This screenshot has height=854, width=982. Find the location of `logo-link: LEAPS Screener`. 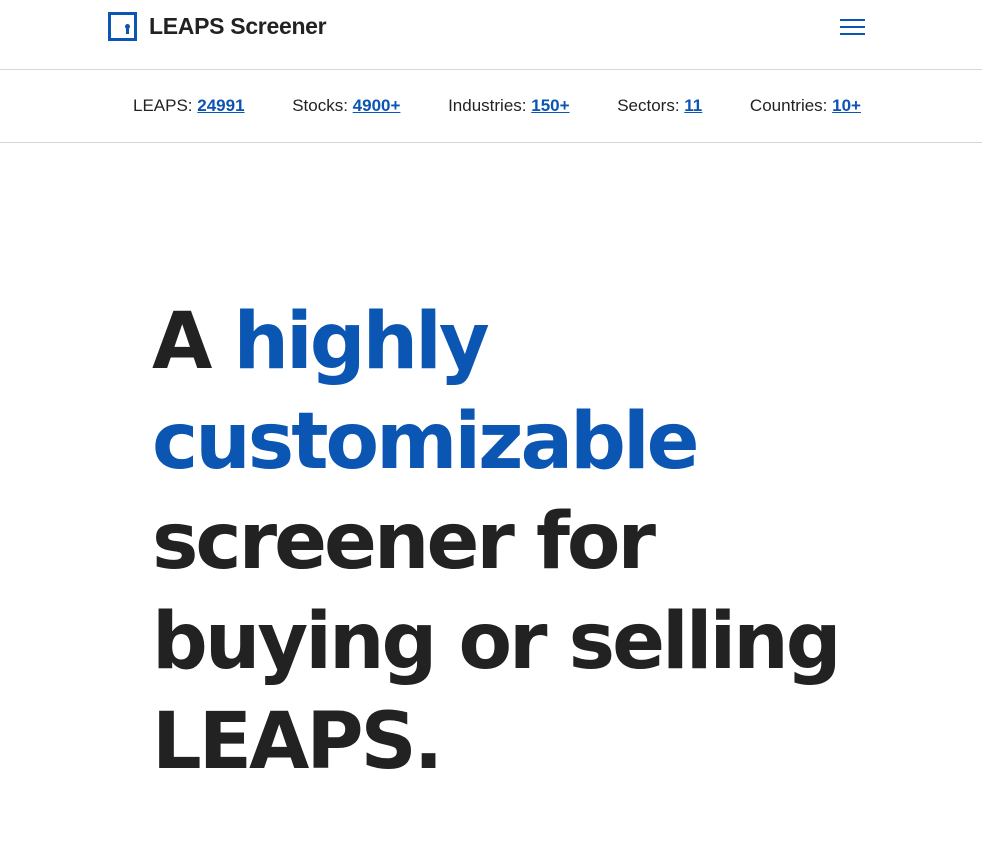

logo-link: LEAPS Screener is located at coordinates (217, 26).